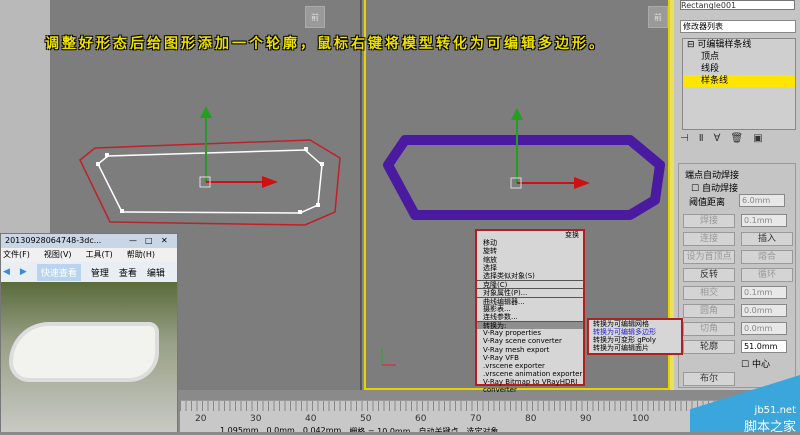 This screenshot has width=800, height=435. Describe the element at coordinates (707, 203) in the screenshot. I see `threshold-label: 阈值距离` at that location.